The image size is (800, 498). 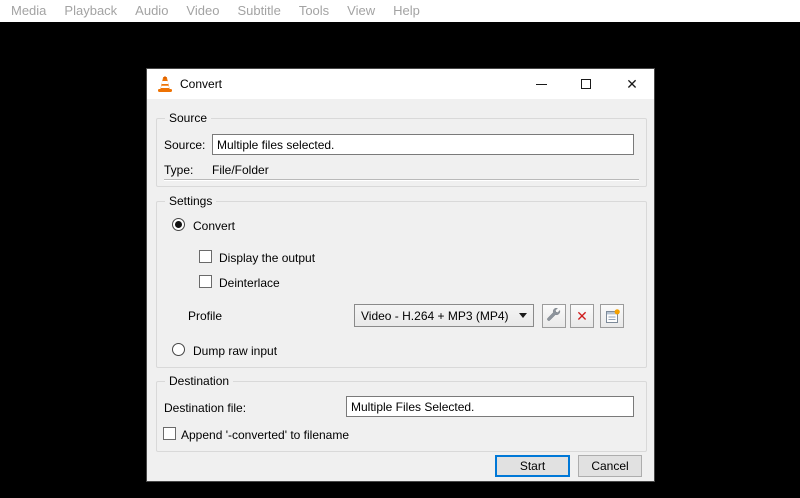 What do you see at coordinates (249, 283) in the screenshot?
I see `deinterlace-label: Deinterlace` at bounding box center [249, 283].